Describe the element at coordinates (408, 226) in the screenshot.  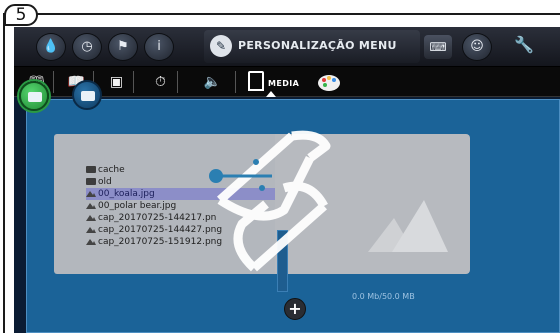
I see `mountain-placeholder-icon` at that location.